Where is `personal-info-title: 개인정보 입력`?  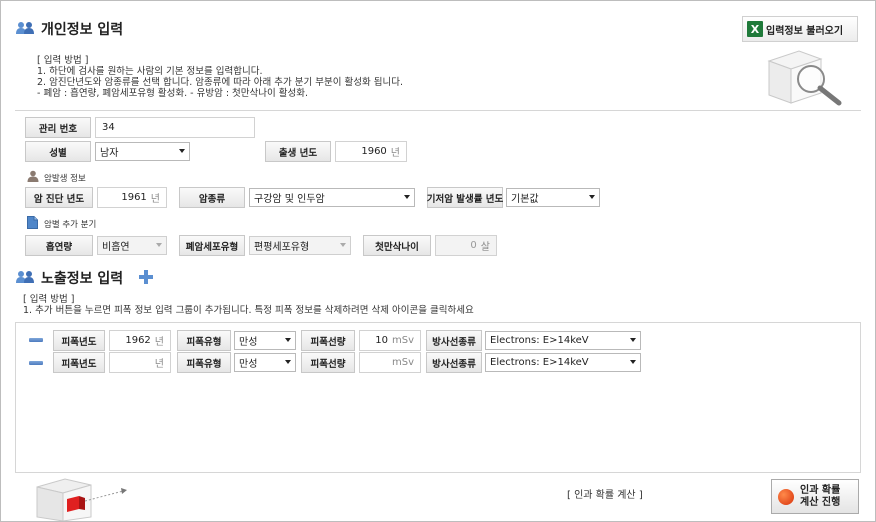 personal-info-title: 개인정보 입력 is located at coordinates (82, 30).